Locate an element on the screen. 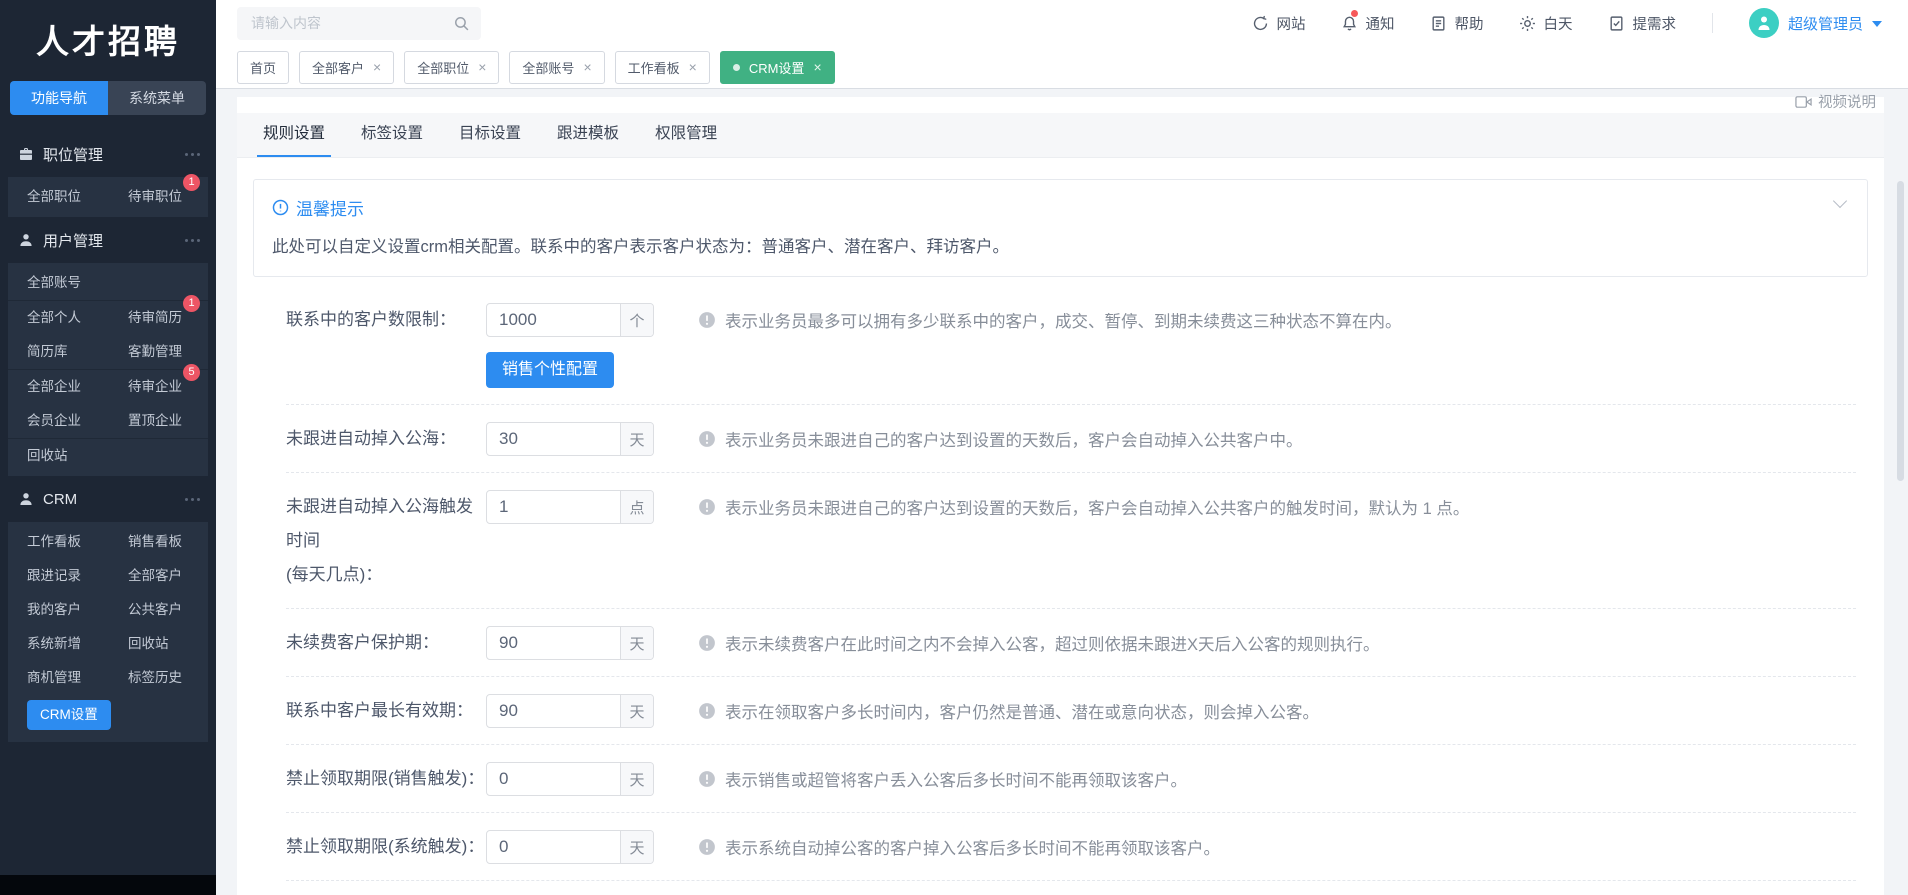 The image size is (1908, 895). sidebar-item-pending-companies: 待审企业 5 is located at coordinates (164, 384).